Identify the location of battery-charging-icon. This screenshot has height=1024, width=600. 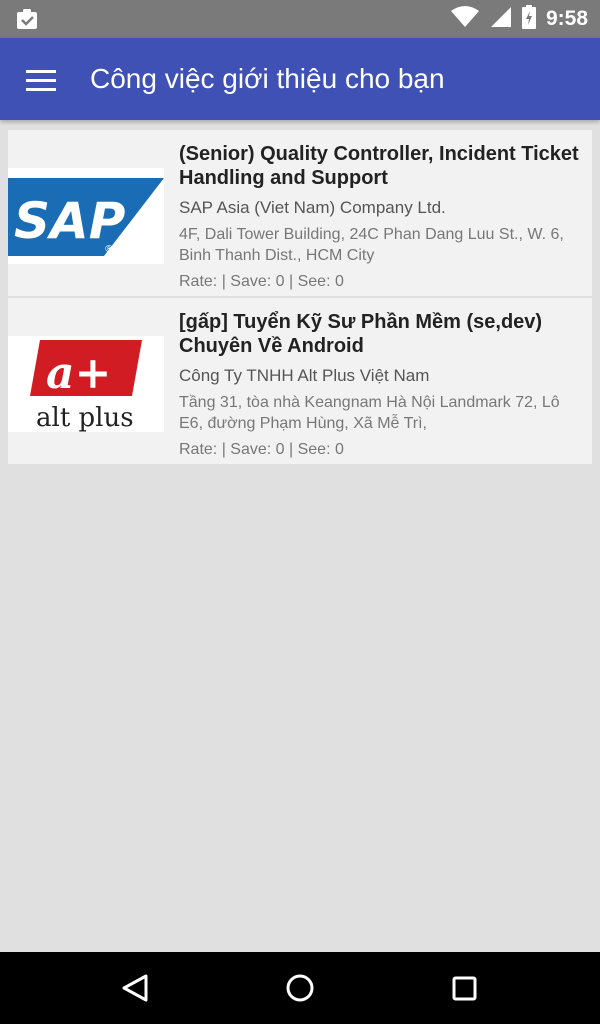
(528, 19).